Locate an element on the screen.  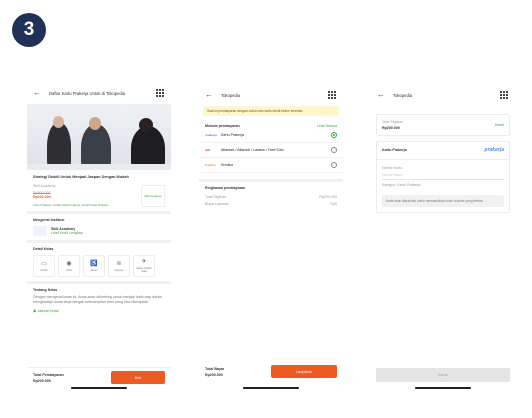
payment-method-prakerja: prakerja Kartu Prakerja is located at coordinates (271, 136).